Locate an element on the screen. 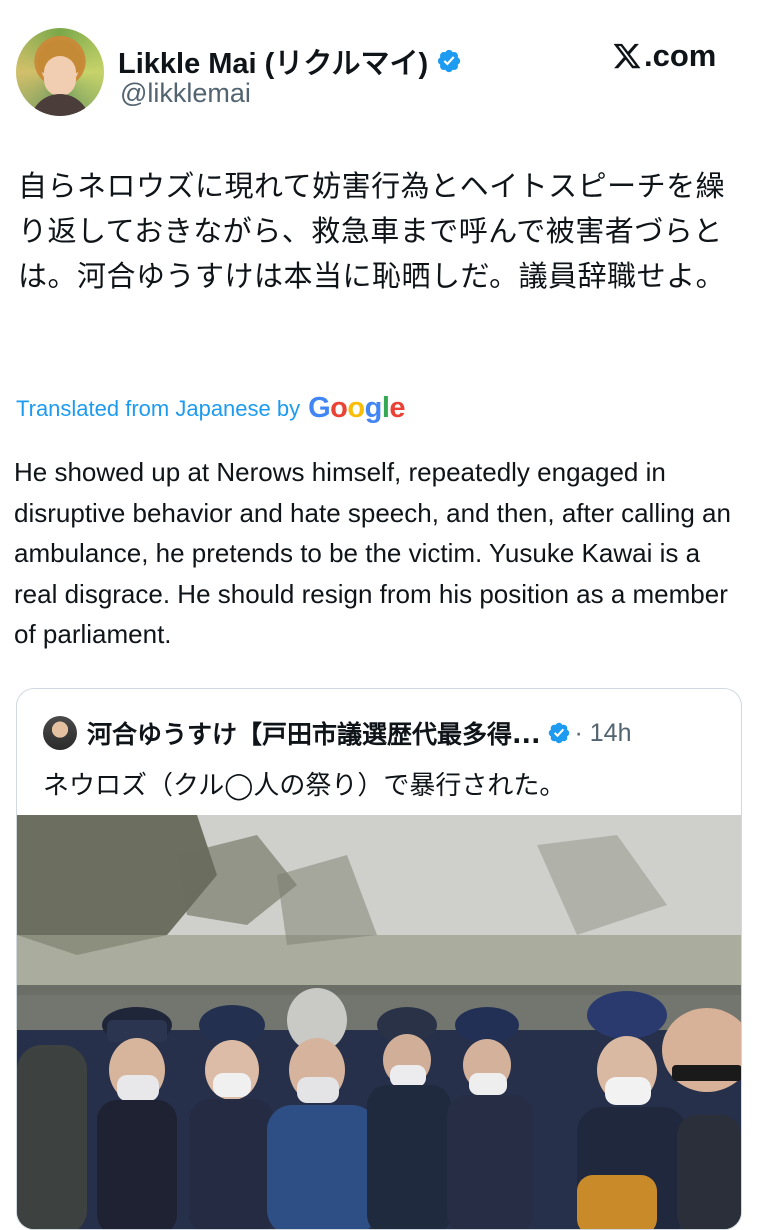  x-logo: .com is located at coordinates (664, 56).